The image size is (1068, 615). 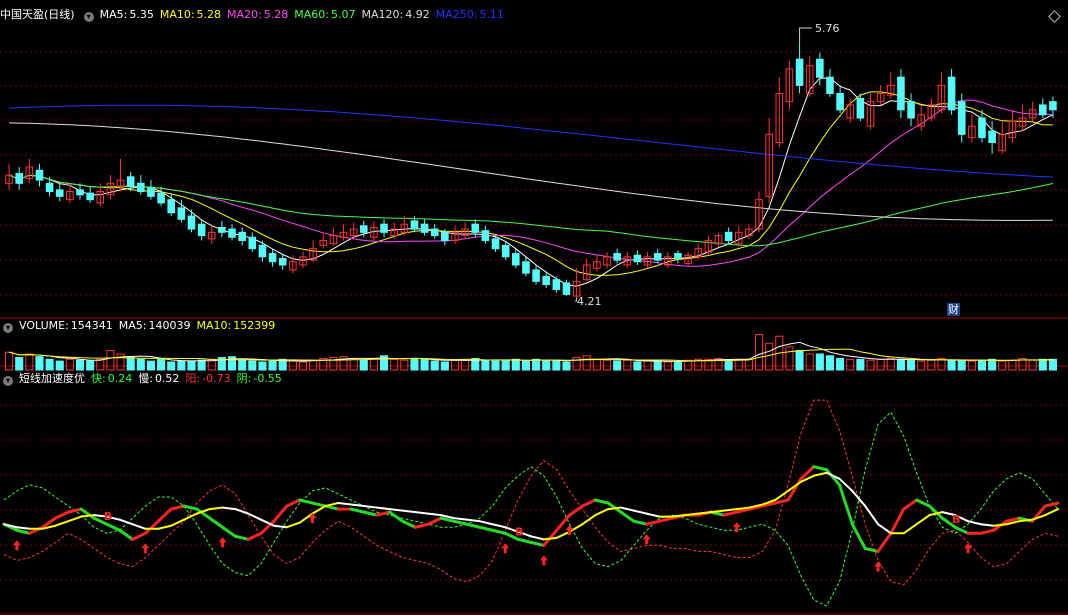 I want to click on volume-collapse-toggle-icon: ▾, so click(x=8, y=328).